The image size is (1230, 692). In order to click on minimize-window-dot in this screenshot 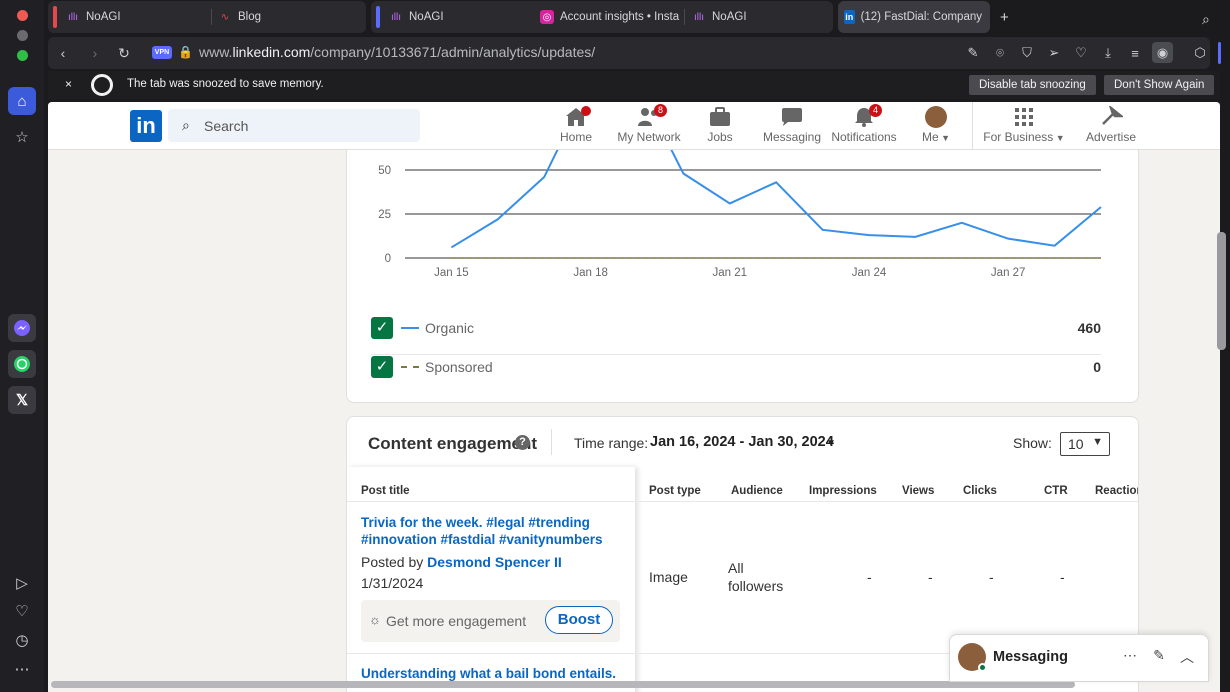, I will do `click(22, 35)`.